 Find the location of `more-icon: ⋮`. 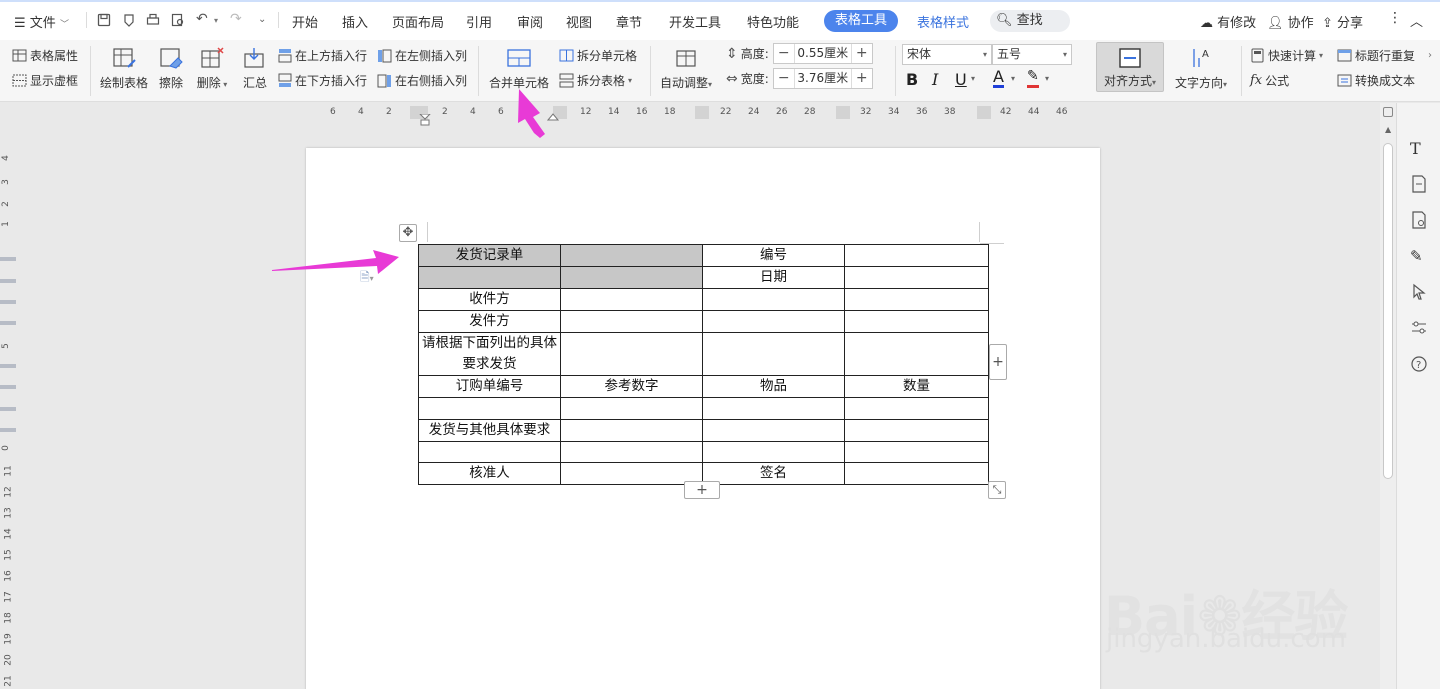

more-icon: ⋮ is located at coordinates (1395, 18).